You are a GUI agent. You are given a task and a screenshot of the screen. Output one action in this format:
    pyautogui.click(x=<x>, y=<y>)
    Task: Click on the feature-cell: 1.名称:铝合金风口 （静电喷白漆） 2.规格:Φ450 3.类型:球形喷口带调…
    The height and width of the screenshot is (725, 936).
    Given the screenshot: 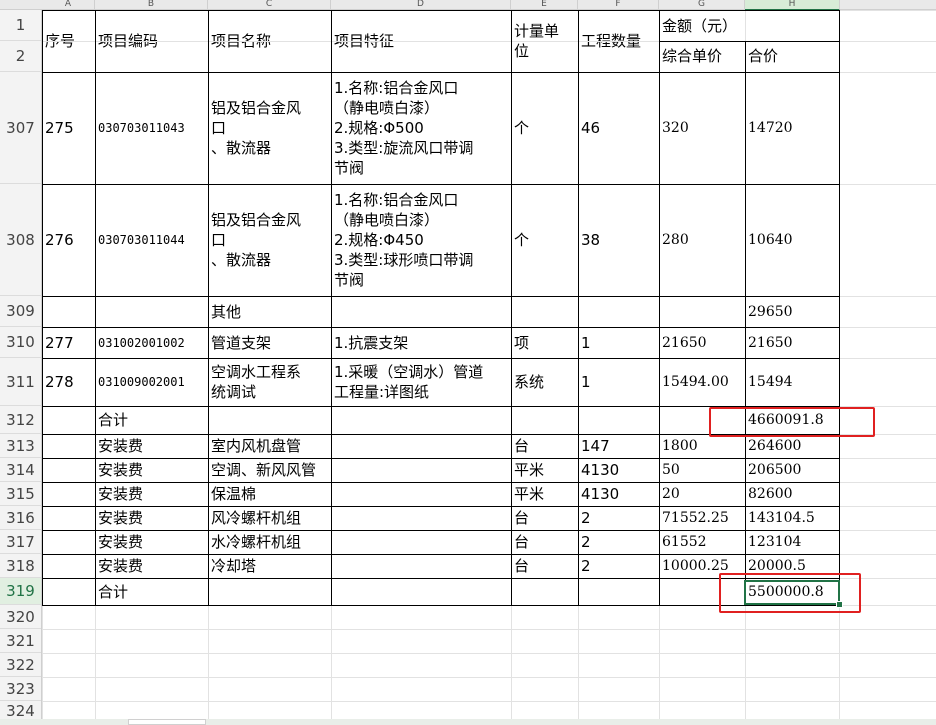 What is the action you would take?
    pyautogui.click(x=421, y=240)
    